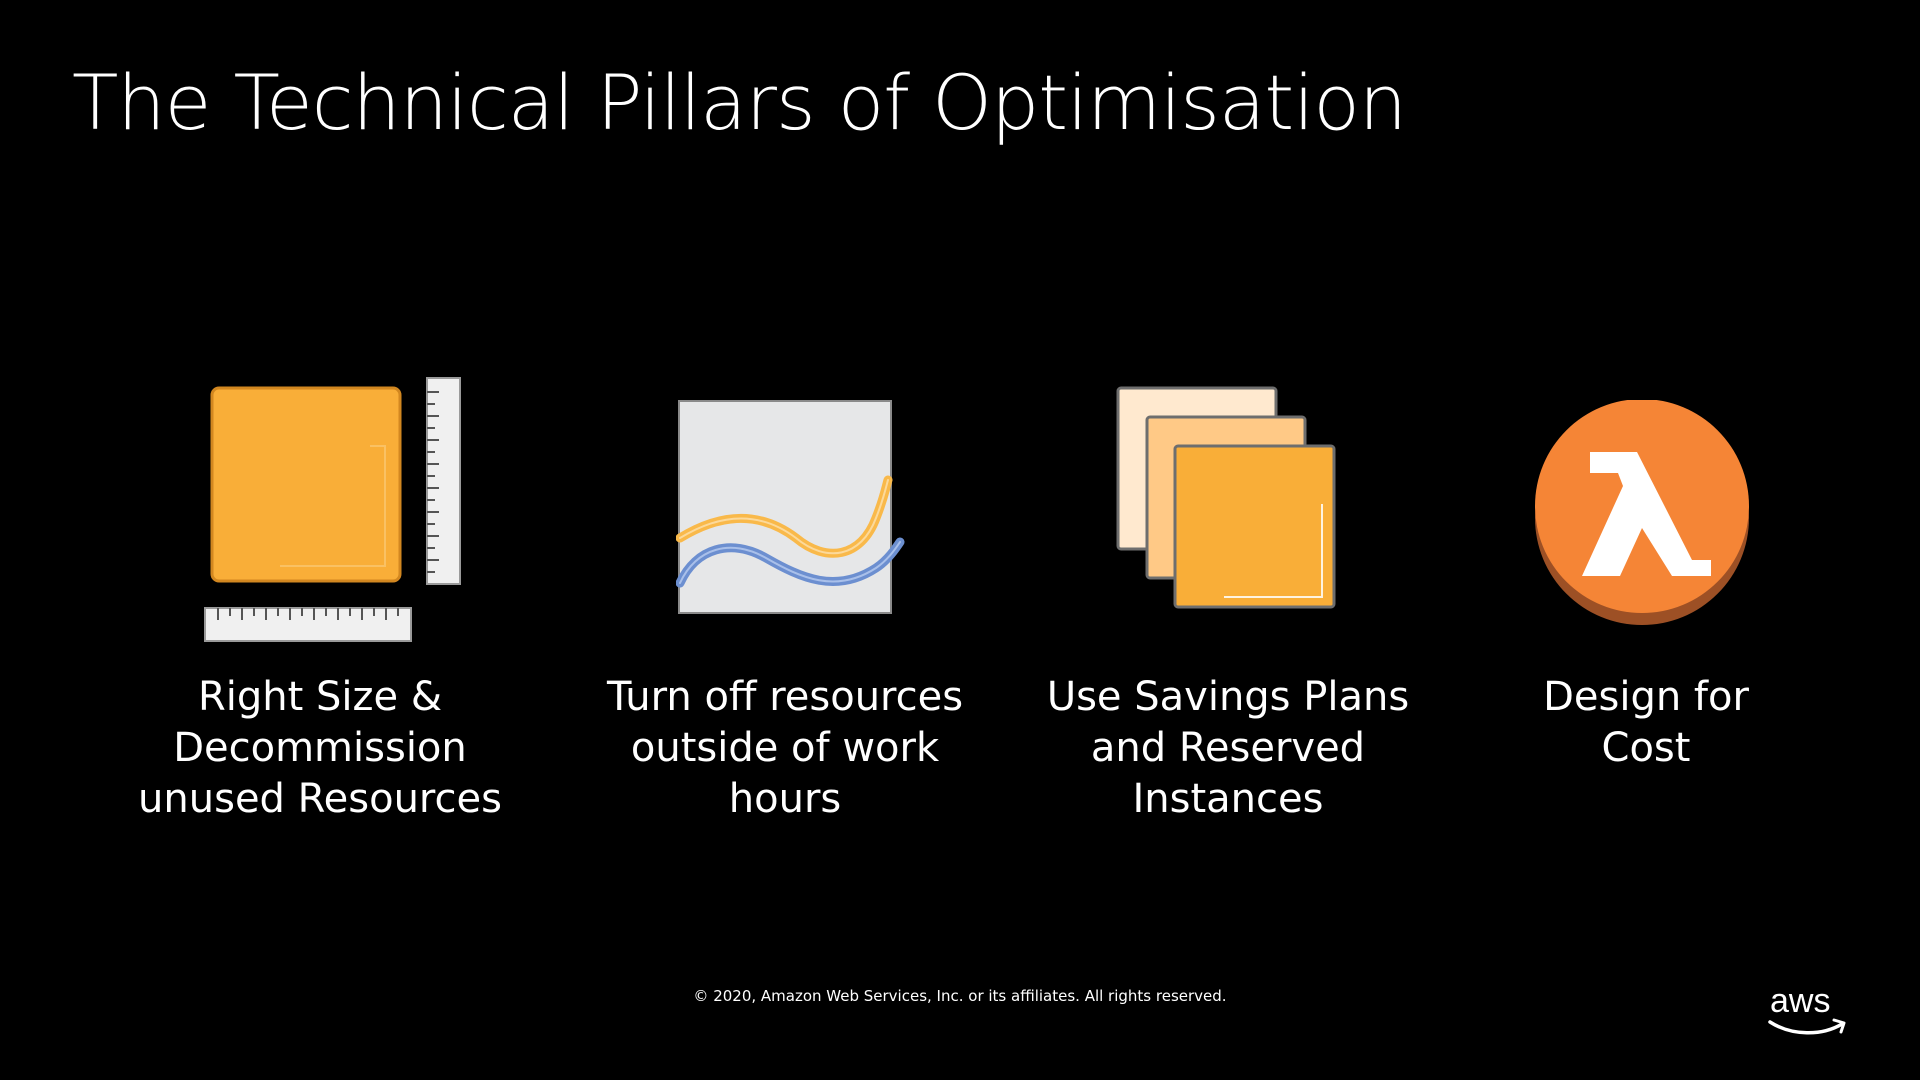 Image resolution: width=1920 pixels, height=1080 pixels. Describe the element at coordinates (332, 509) in the screenshot. I see `right-size-ruler-icon` at that location.